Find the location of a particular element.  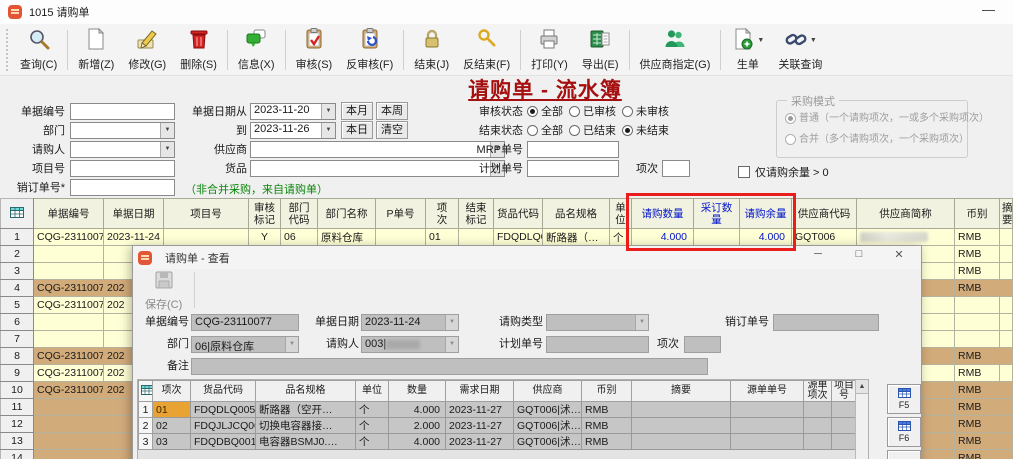

save-button: 保存(C) is located at coordinates (163, 290).